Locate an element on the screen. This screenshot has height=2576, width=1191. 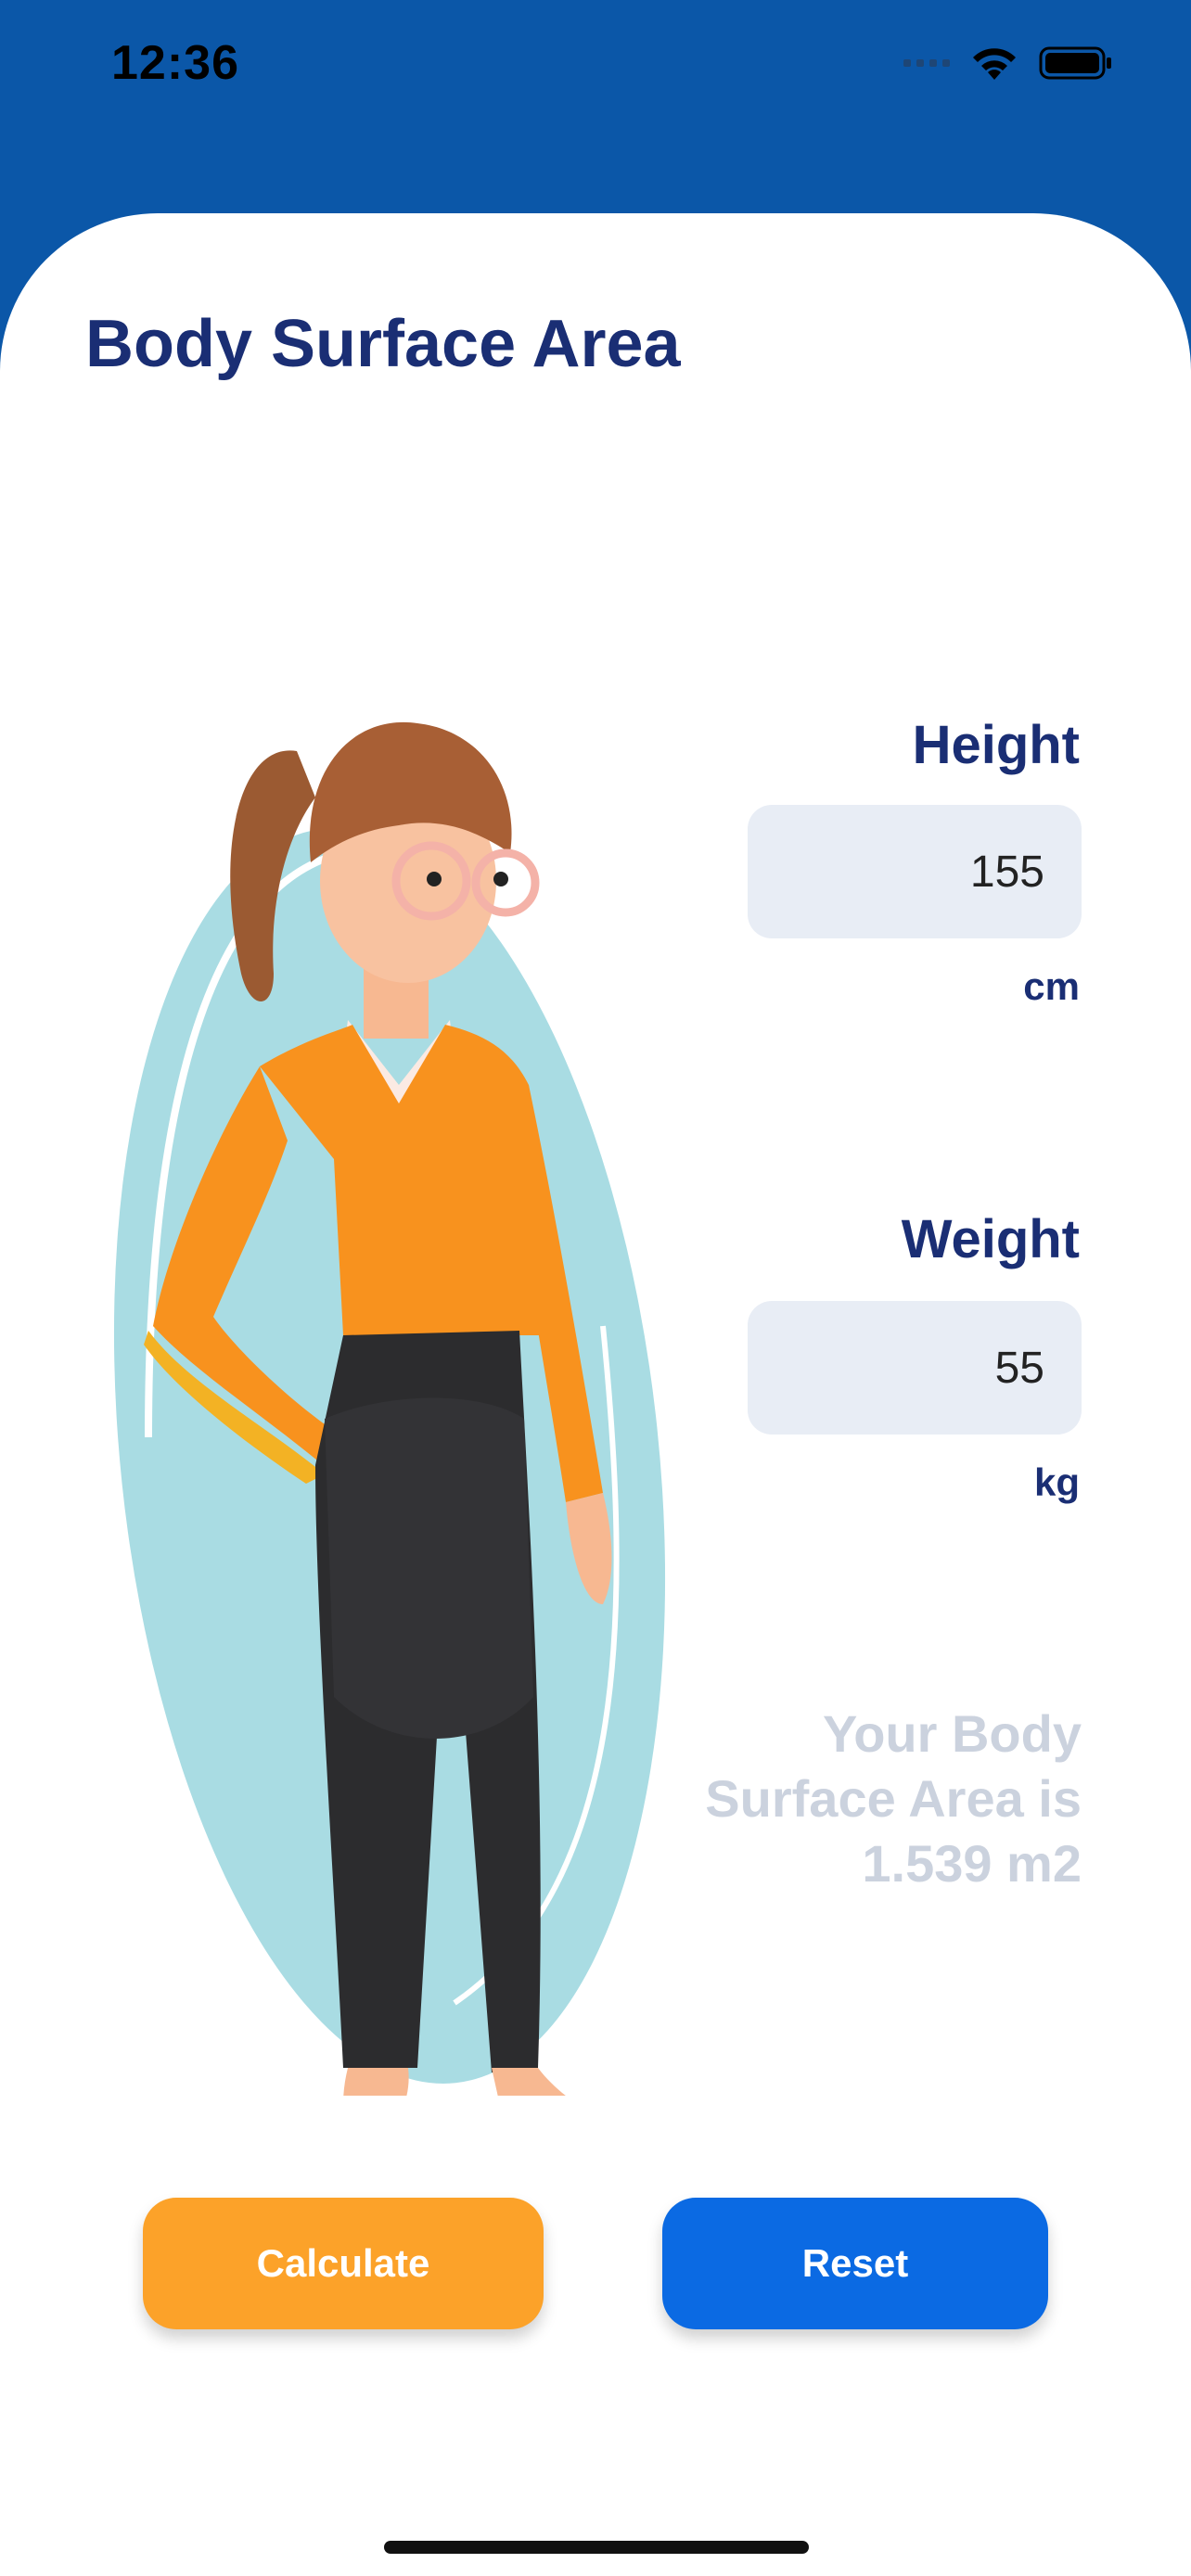
wifi-icon is located at coordinates (994, 64).